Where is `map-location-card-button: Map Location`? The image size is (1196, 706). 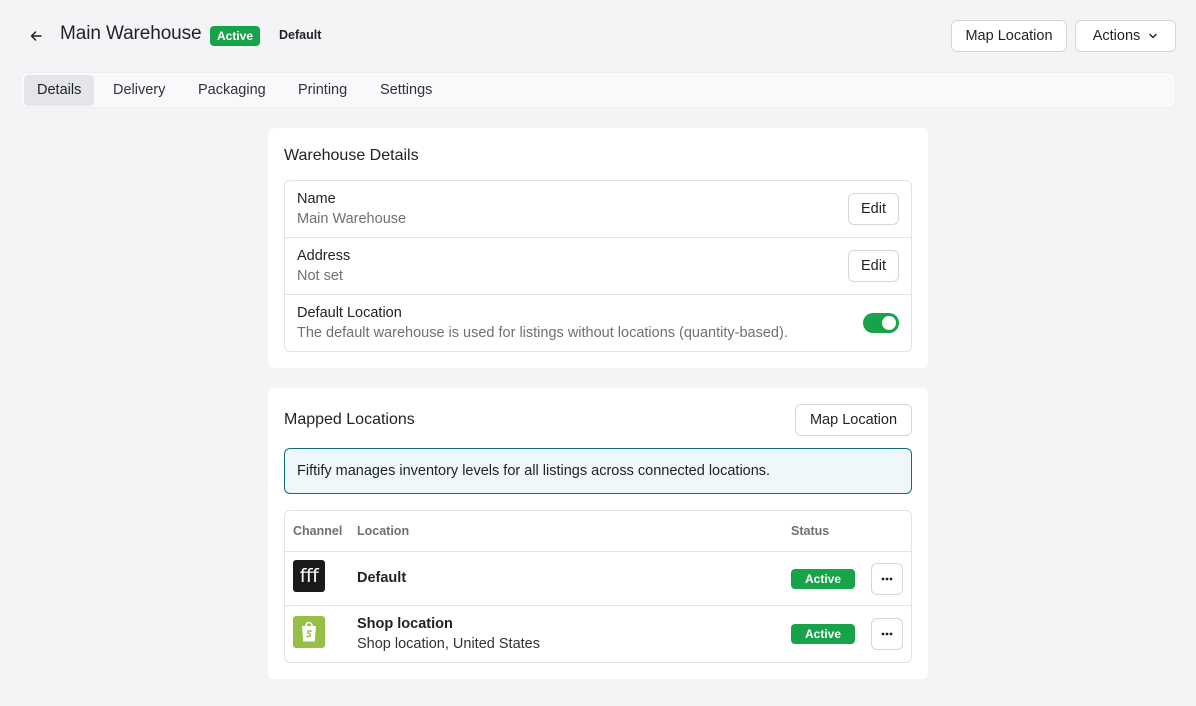 map-location-card-button: Map Location is located at coordinates (853, 420).